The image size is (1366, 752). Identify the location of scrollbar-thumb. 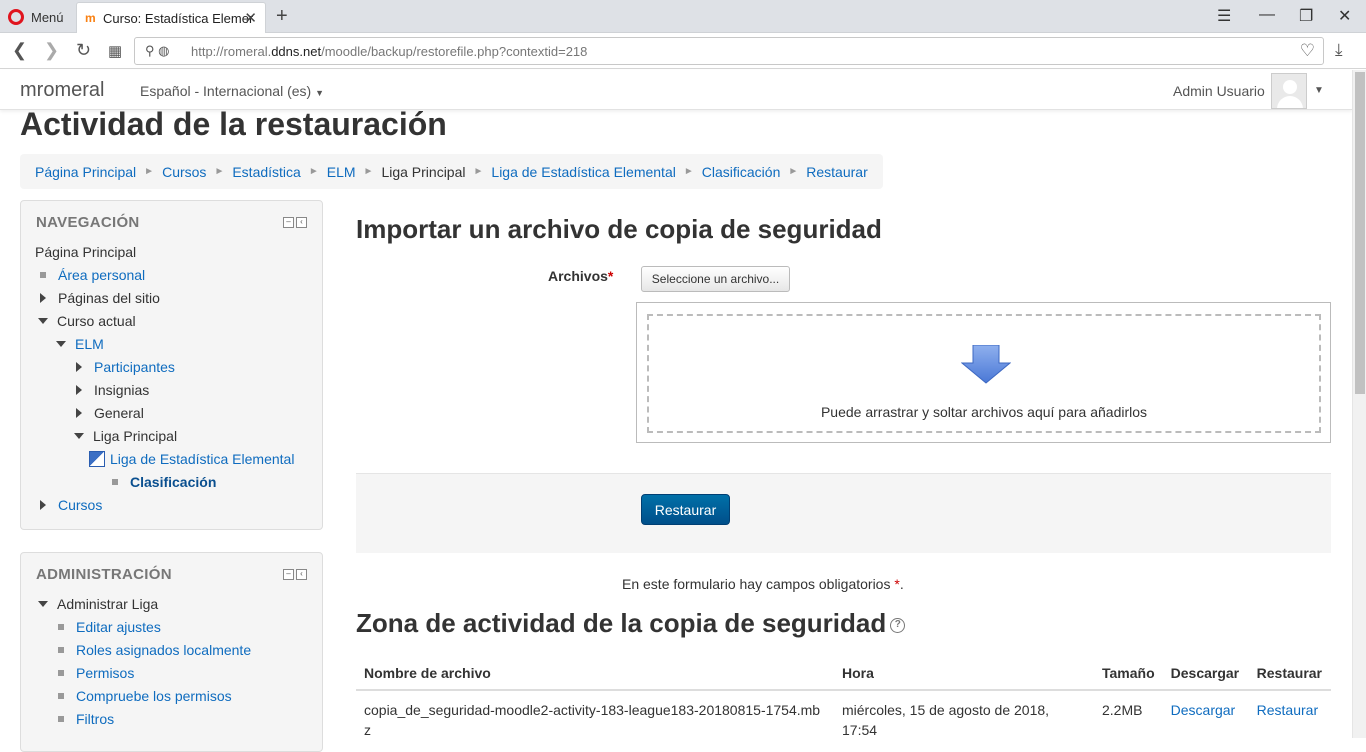
(1360, 233).